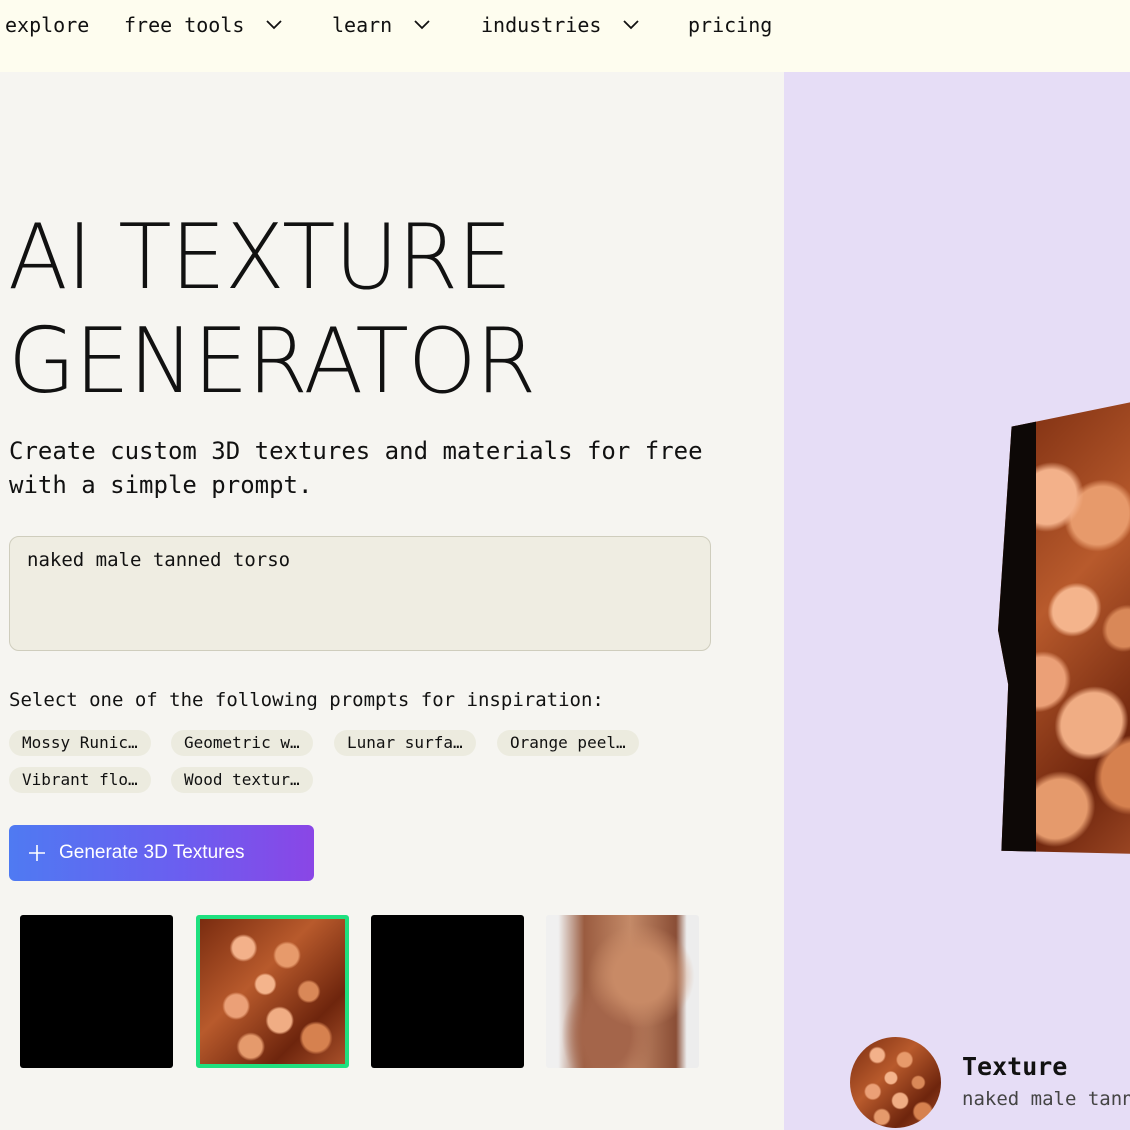  Describe the element at coordinates (1064, 632) in the screenshot. I see `texture-preview-3d` at that location.